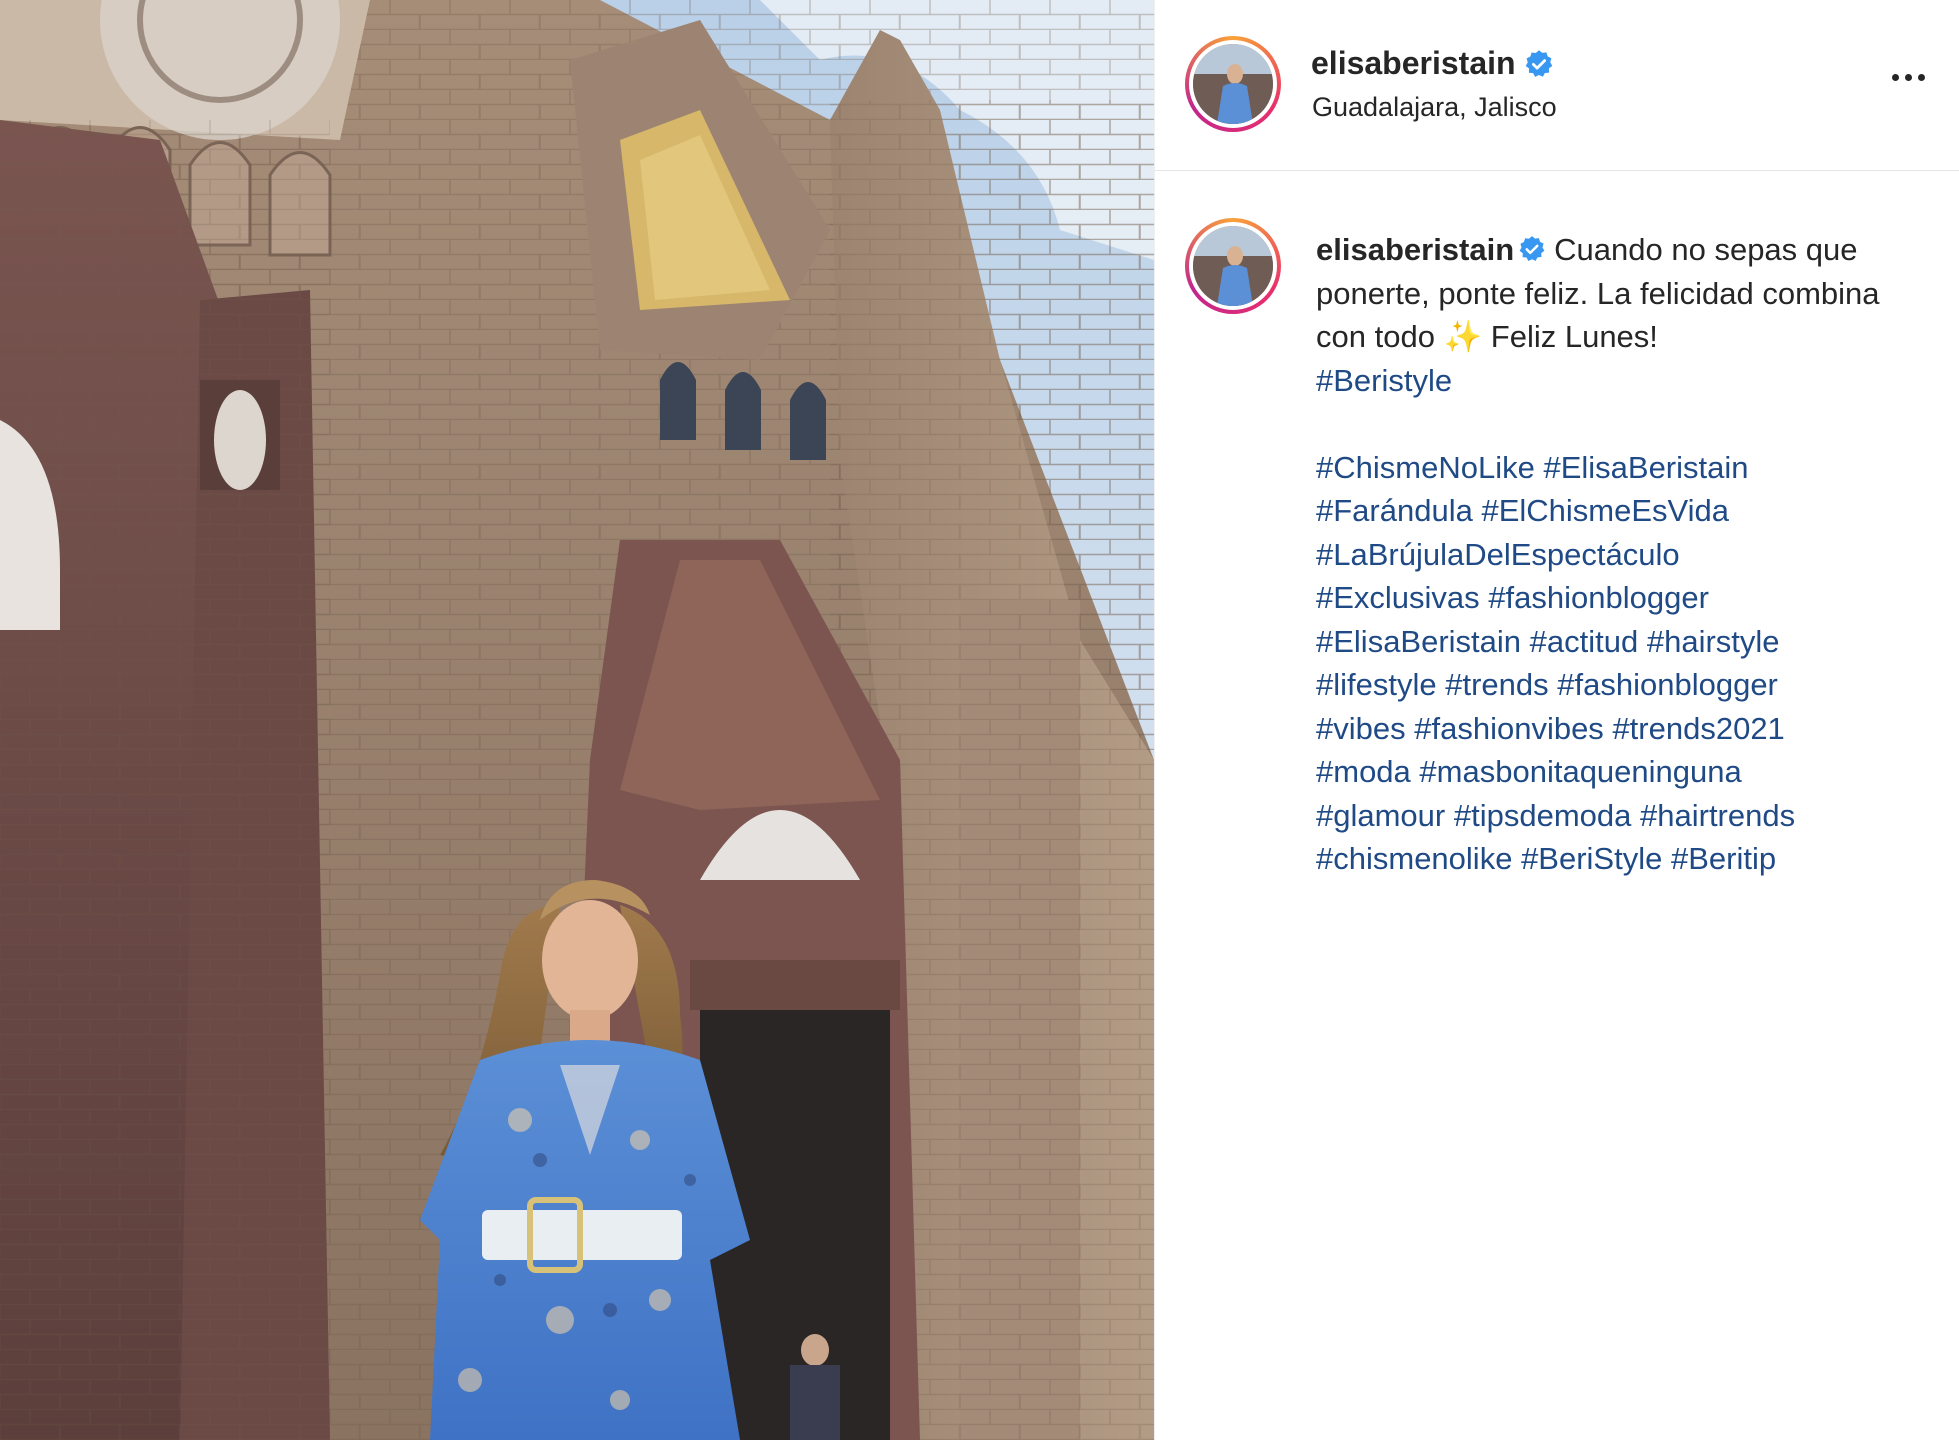  Describe the element at coordinates (1580, 771) in the screenshot. I see `hashtag-link: #masbonitaqueninguna` at that location.